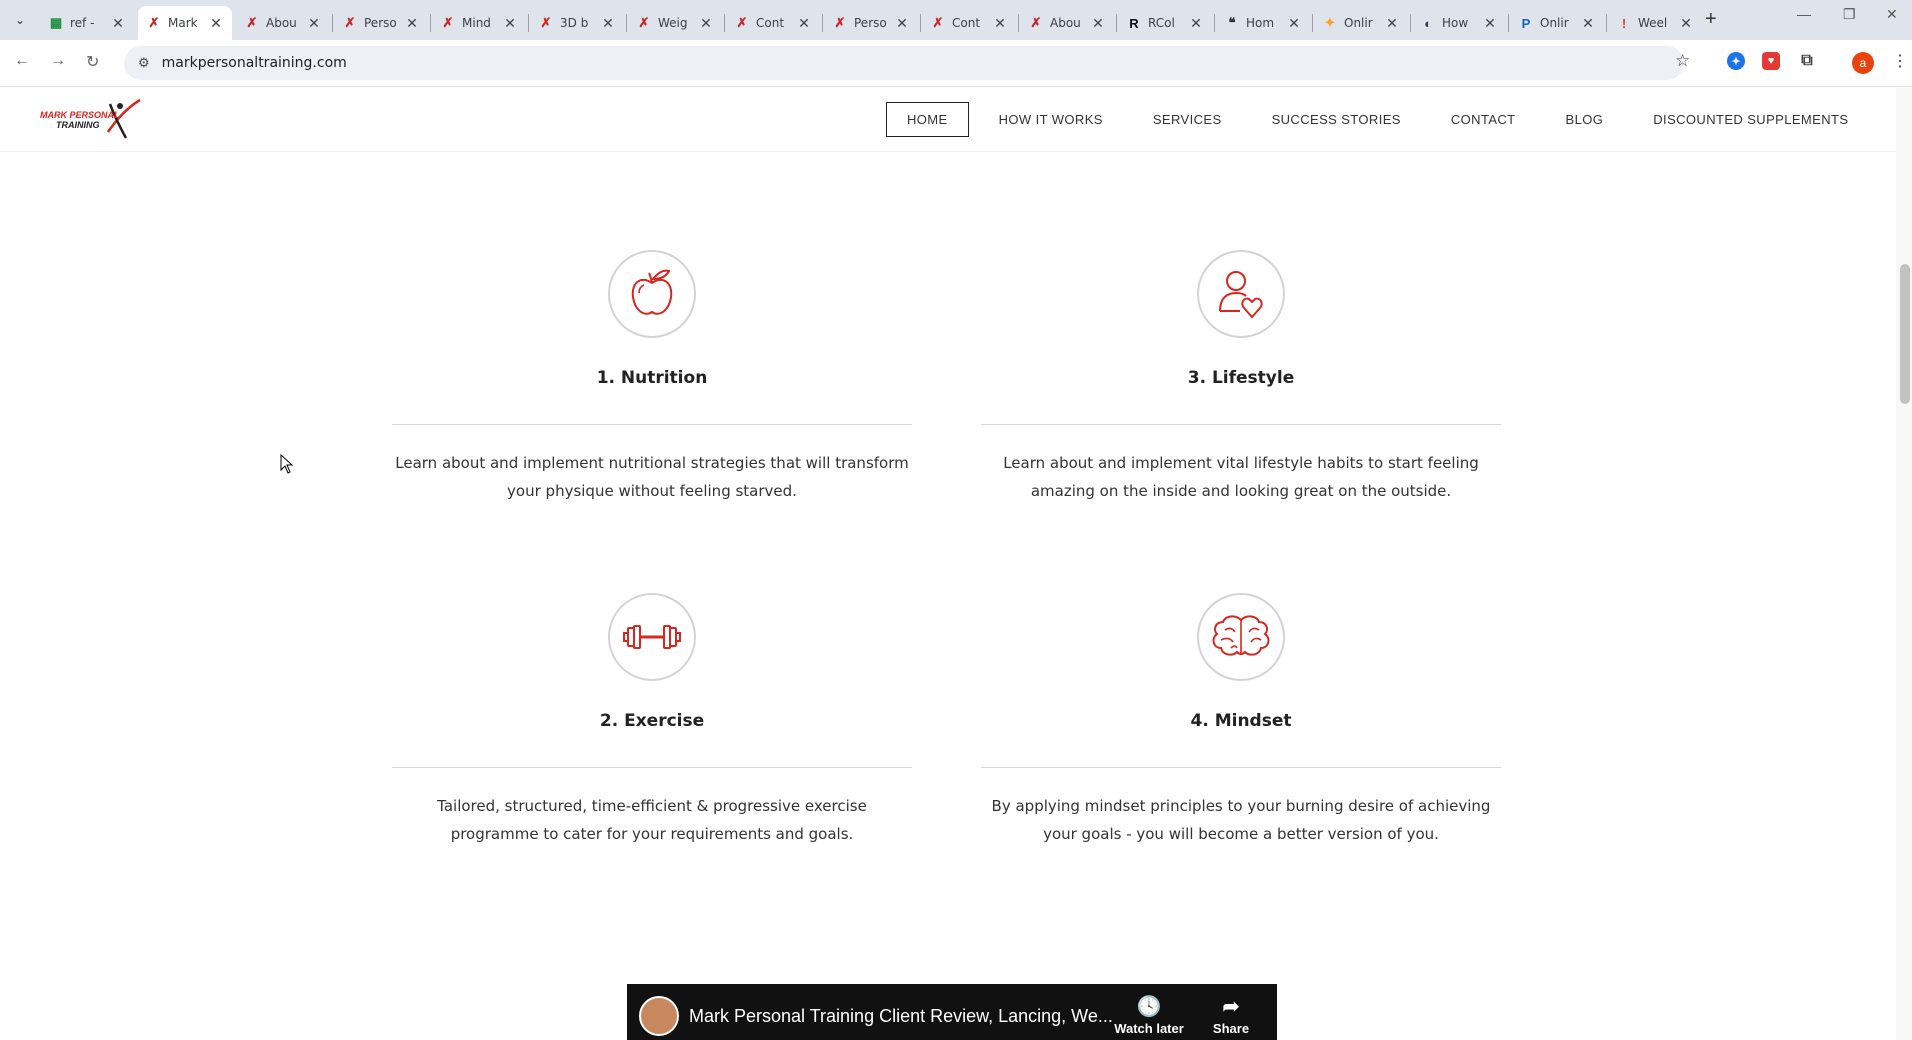 Image resolution: width=1912 pixels, height=1040 pixels. What do you see at coordinates (1330, 22) in the screenshot?
I see `figure-icon: ✦` at bounding box center [1330, 22].